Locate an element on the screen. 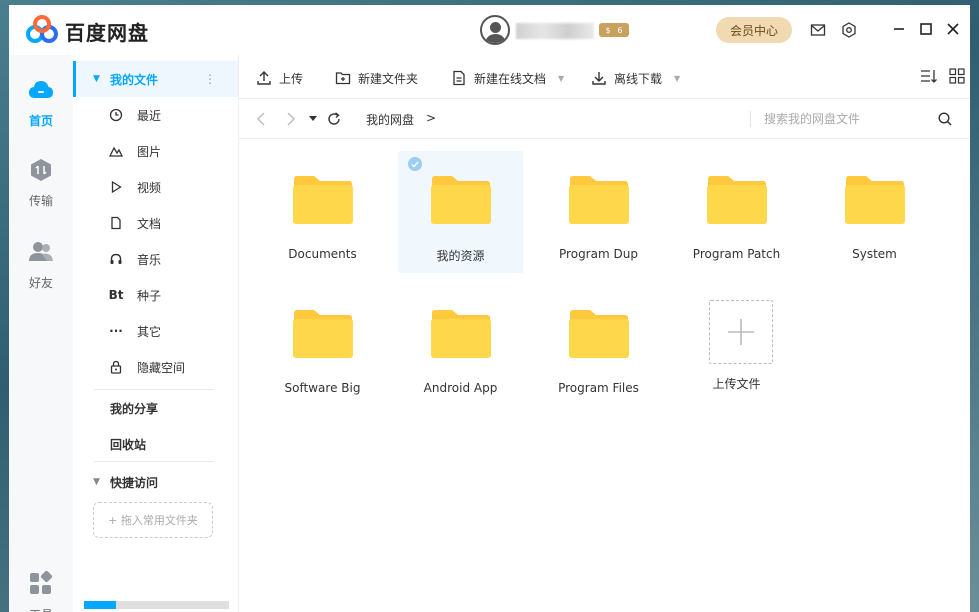 This screenshot has height=612, width=979. rail-label: 传输 is located at coordinates (40, 201).